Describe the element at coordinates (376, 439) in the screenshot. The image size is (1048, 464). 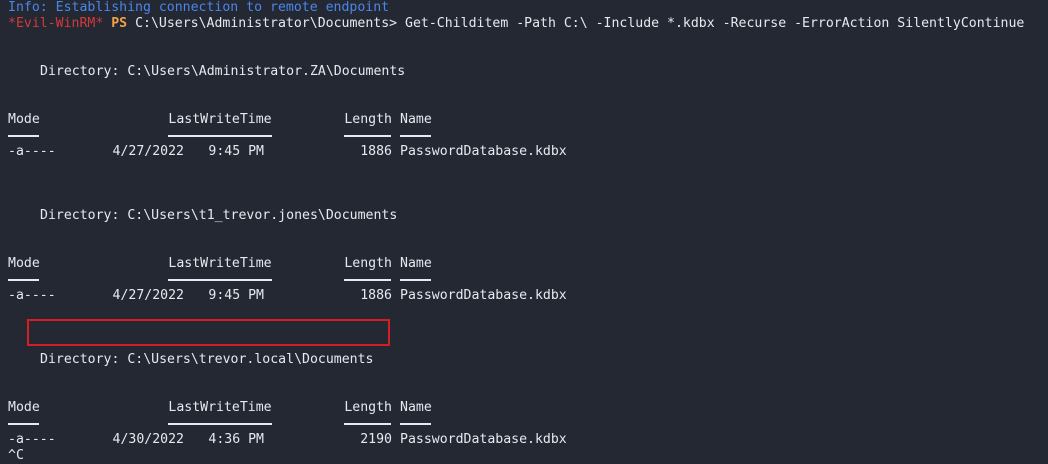
I see `cell-length: 2190` at that location.